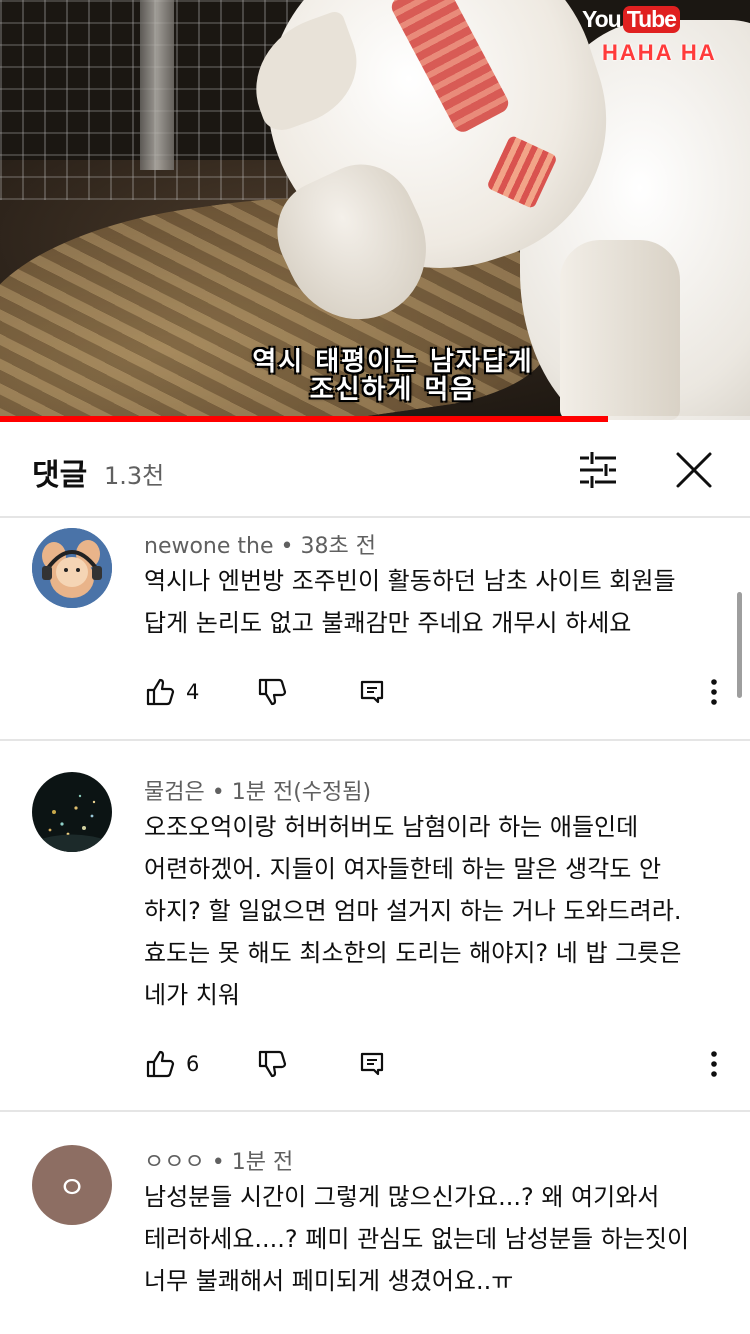 This screenshot has height=1334, width=750. I want to click on youtube-watermark-logo: You Tube, so click(631, 19).